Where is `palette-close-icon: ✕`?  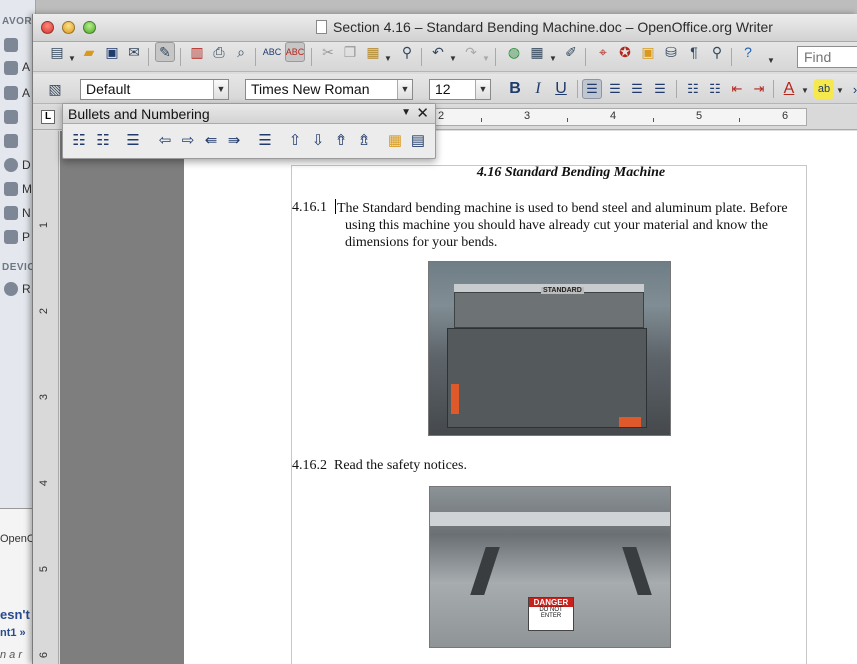
palette-close-icon: ✕ is located at coordinates (422, 113).